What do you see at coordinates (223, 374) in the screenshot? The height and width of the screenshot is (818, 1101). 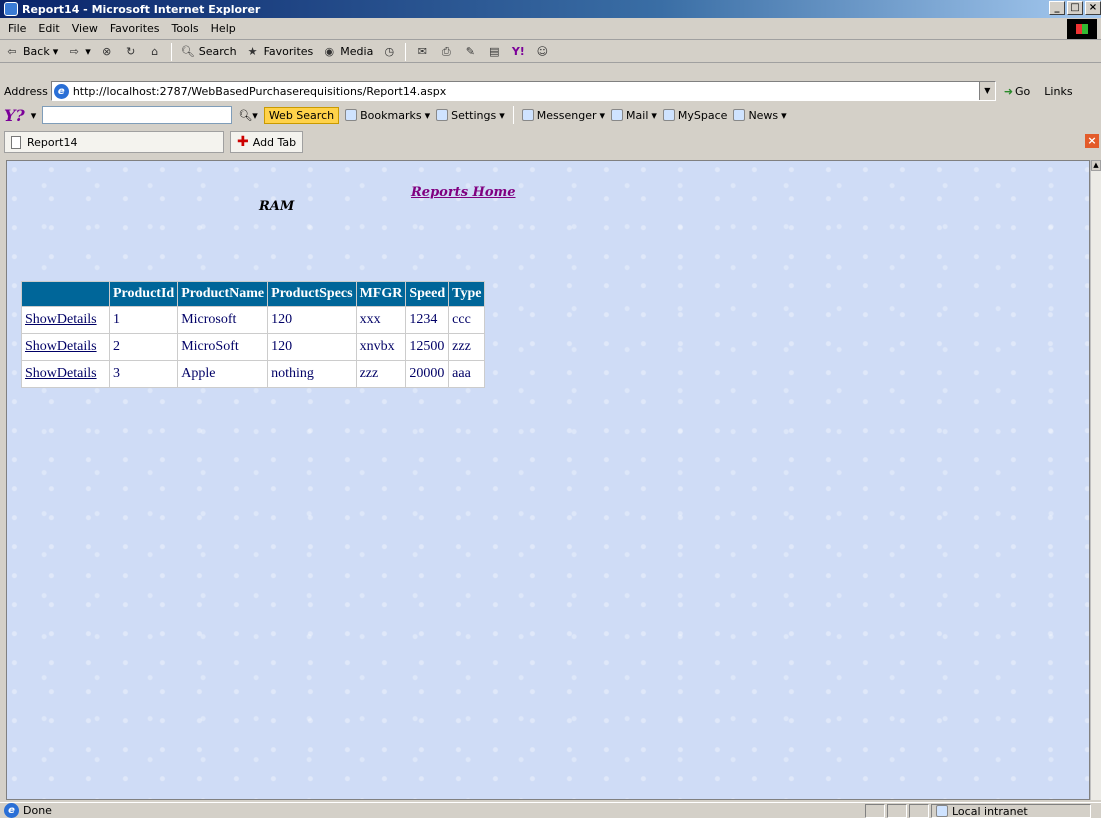 I see `cell-productname: Apple` at bounding box center [223, 374].